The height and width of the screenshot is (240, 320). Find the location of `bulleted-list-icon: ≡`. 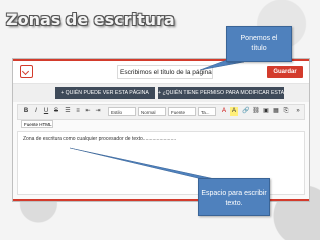

bulleted-list-icon: ≡ is located at coordinates (78, 111).